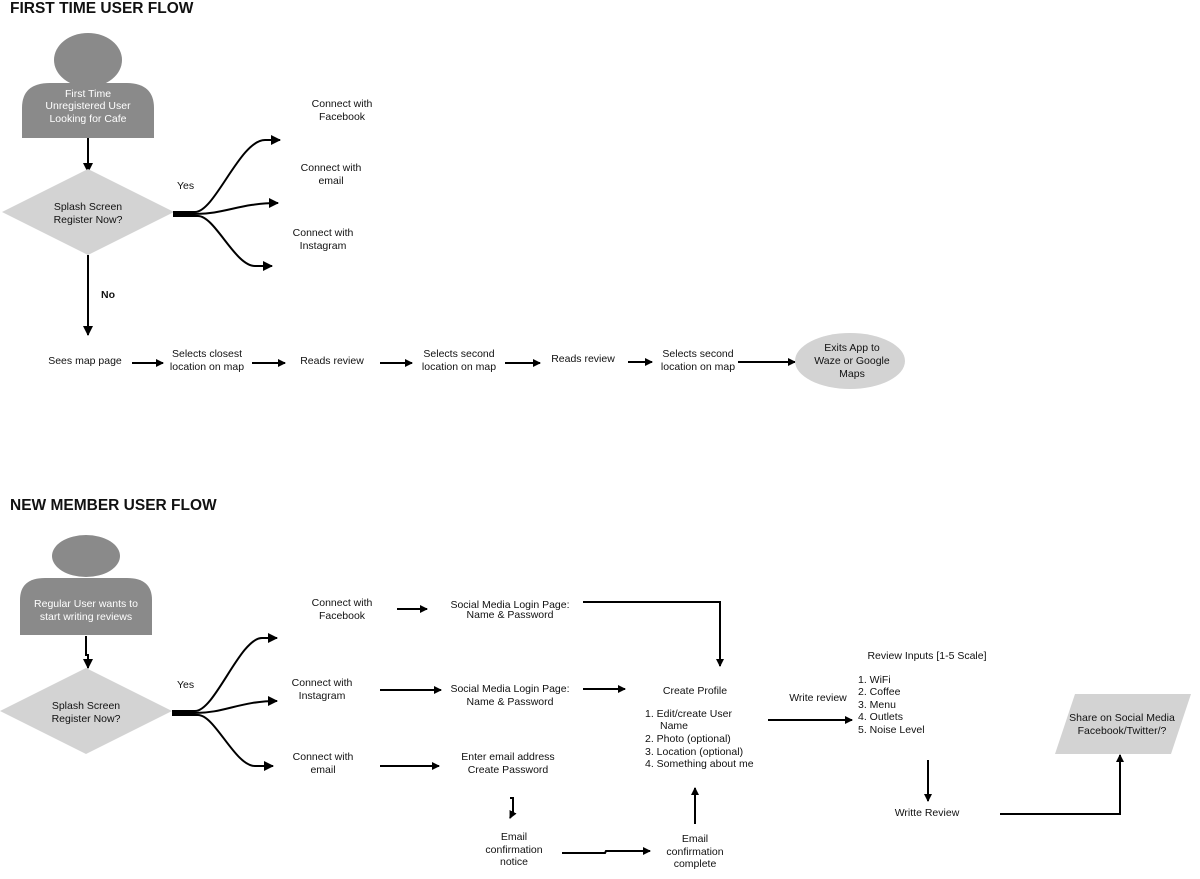 Image resolution: width=1200 pixels, height=879 pixels. What do you see at coordinates (513, 850) in the screenshot?
I see `email-notice: confirmation` at bounding box center [513, 850].